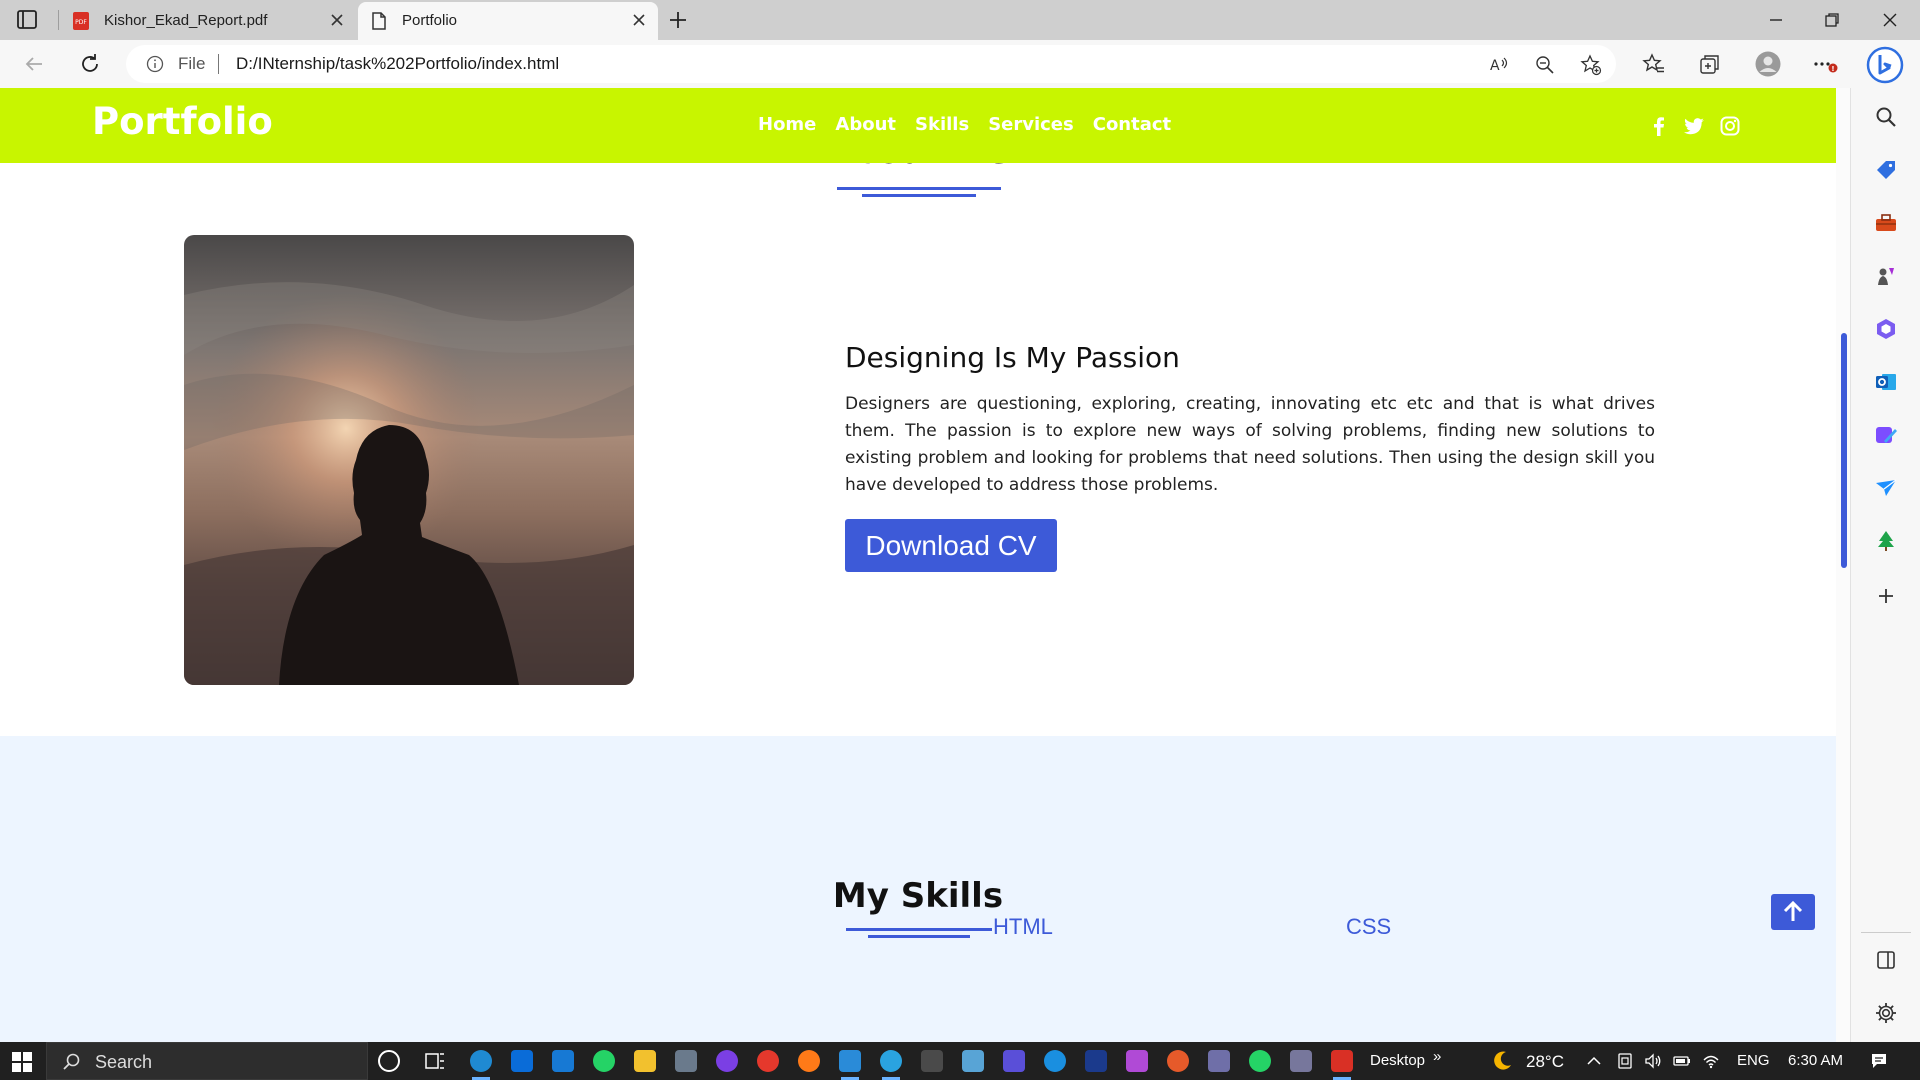  What do you see at coordinates (1437, 1056) in the screenshot?
I see `chevron-right-icon: »` at bounding box center [1437, 1056].